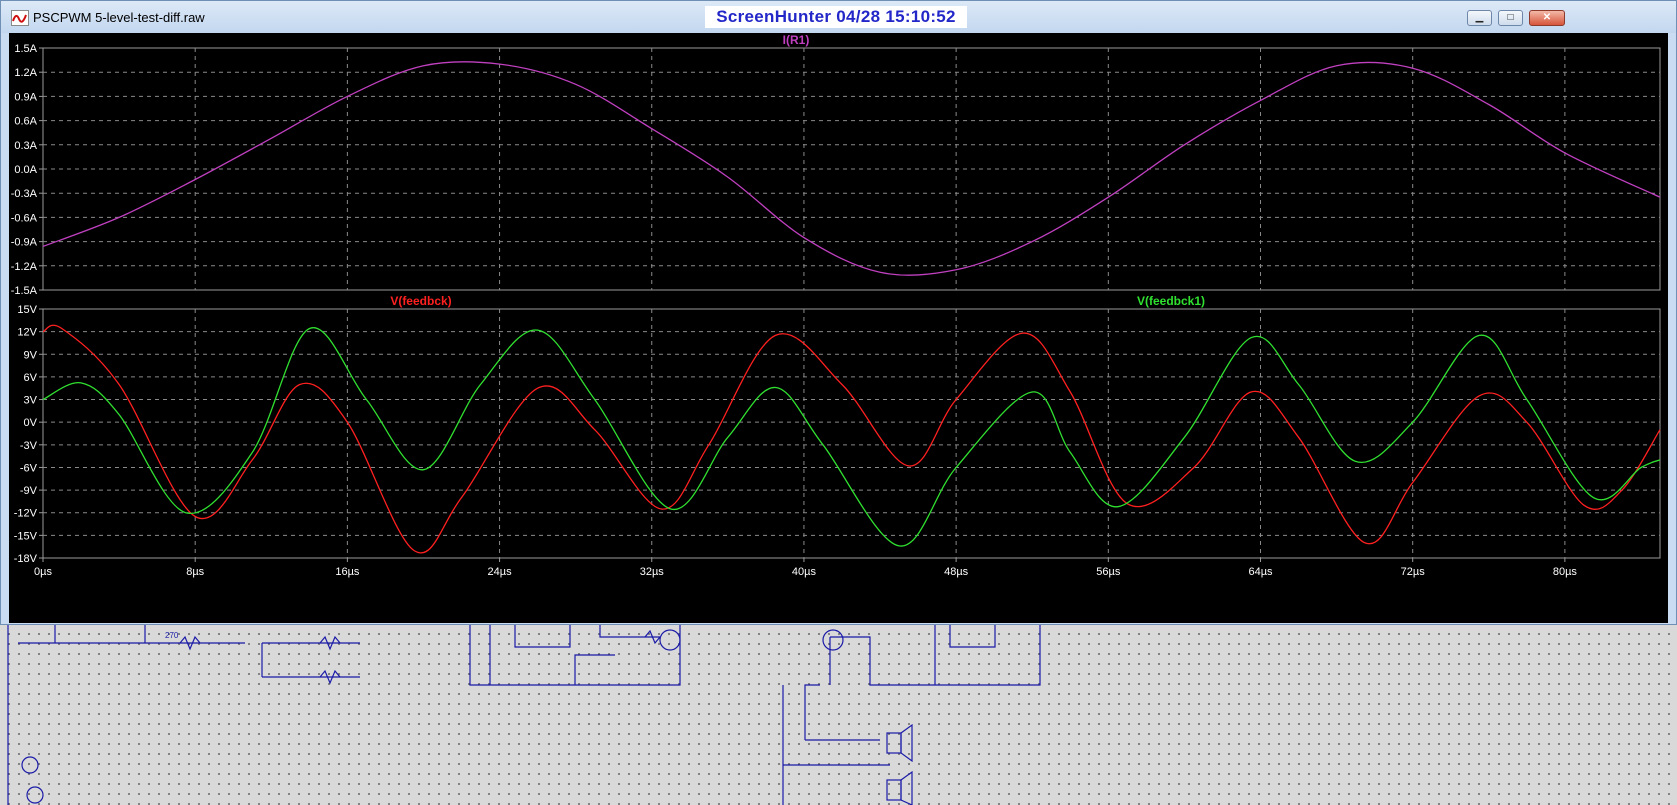 This screenshot has height=805, width=1677. Describe the element at coordinates (25, 49) in the screenshot. I see `y-tick-label: 1.5A` at that location.